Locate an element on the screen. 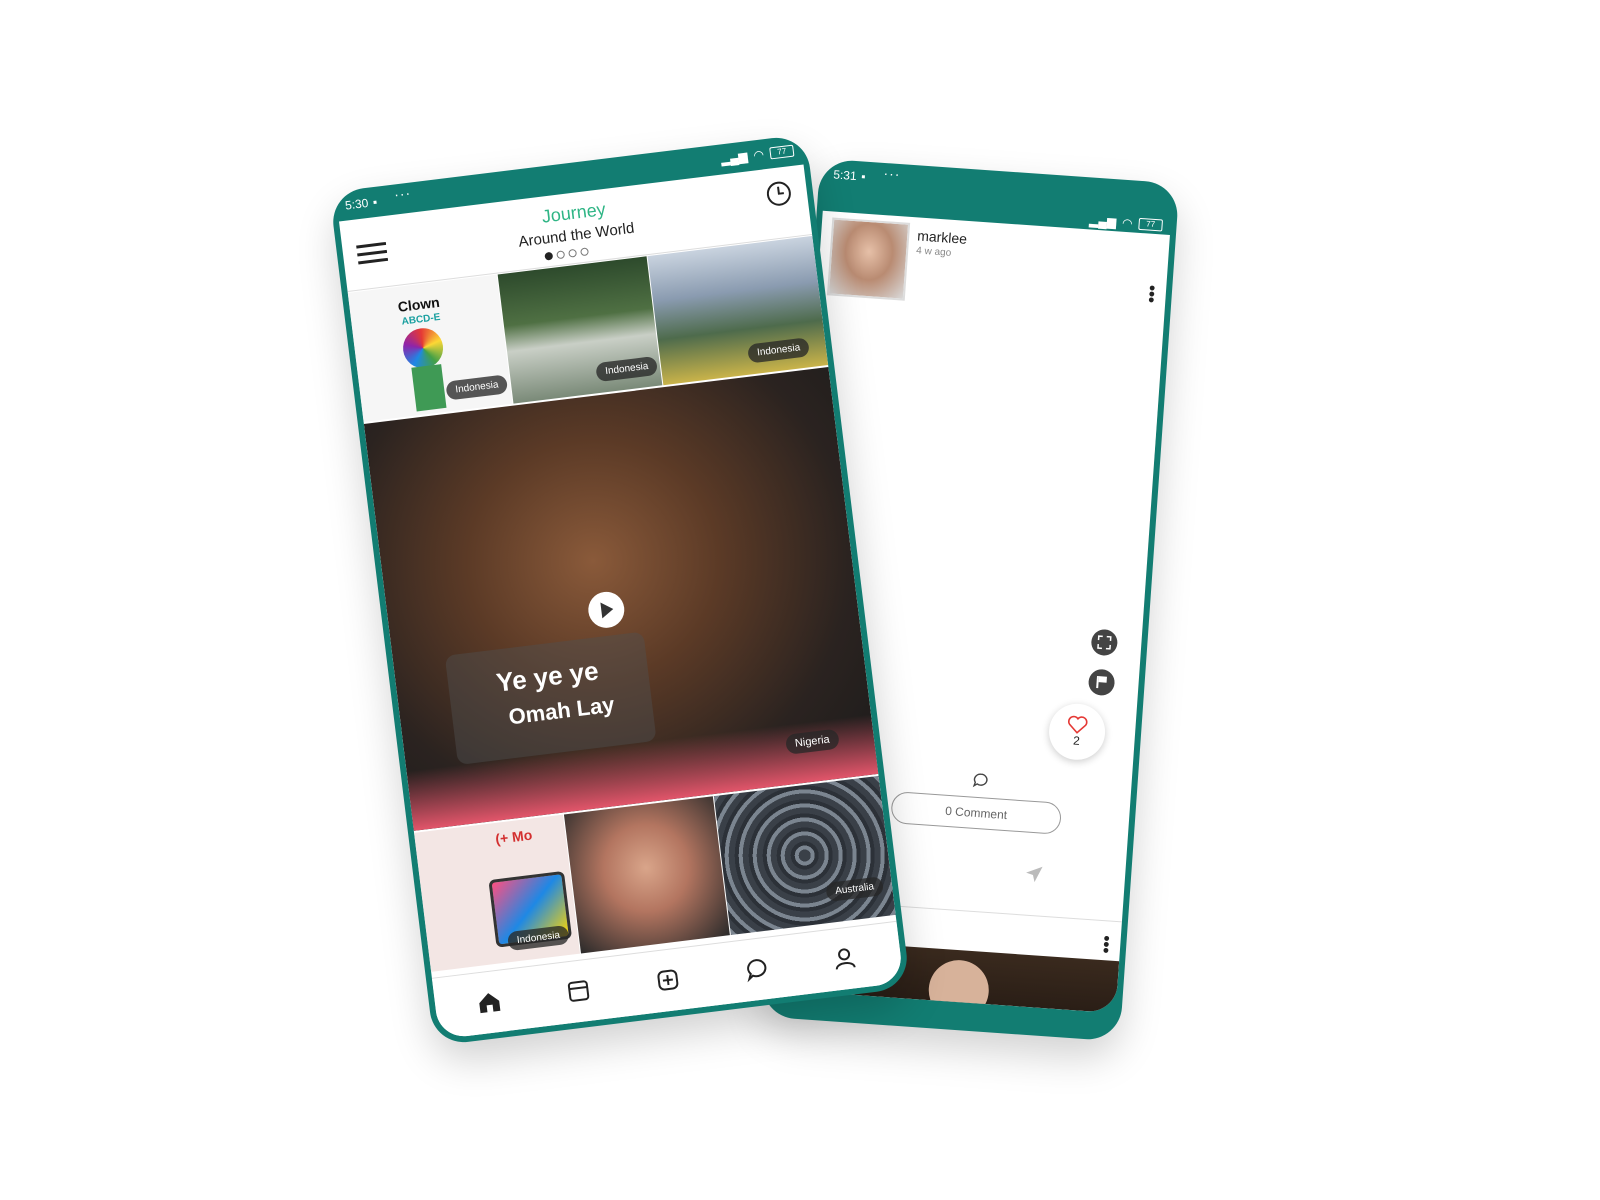 Image resolution: width=1600 pixels, height=1200 pixels. post-username: marklee is located at coordinates (942, 236).